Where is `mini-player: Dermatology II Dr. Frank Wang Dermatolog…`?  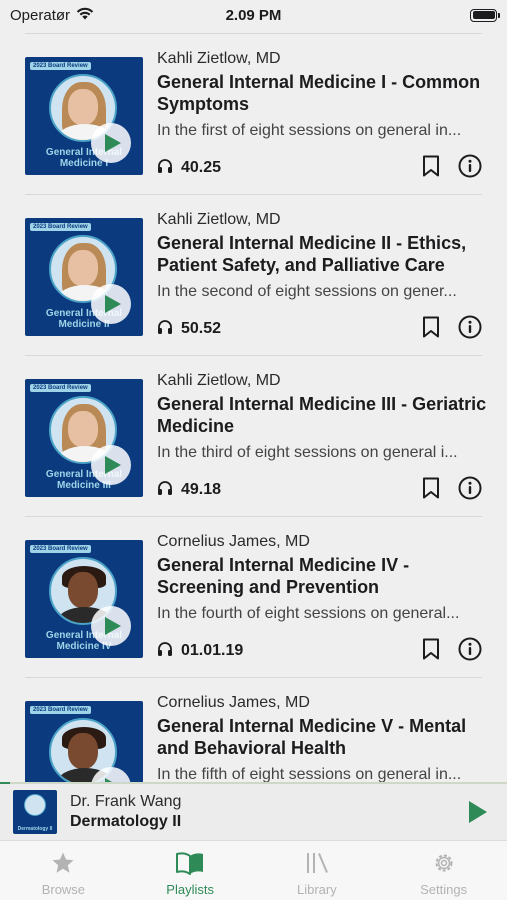
mini-player: Dermatology II Dr. Frank Wang Dermatolog… is located at coordinates (253, 812).